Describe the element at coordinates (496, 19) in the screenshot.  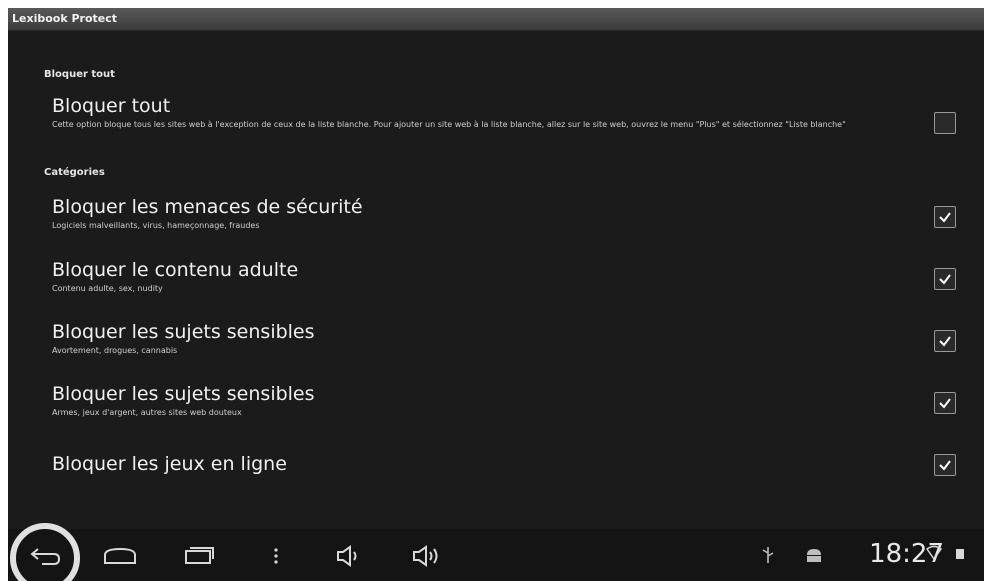
I see `app-title-bar: Lexibook Protect` at that location.